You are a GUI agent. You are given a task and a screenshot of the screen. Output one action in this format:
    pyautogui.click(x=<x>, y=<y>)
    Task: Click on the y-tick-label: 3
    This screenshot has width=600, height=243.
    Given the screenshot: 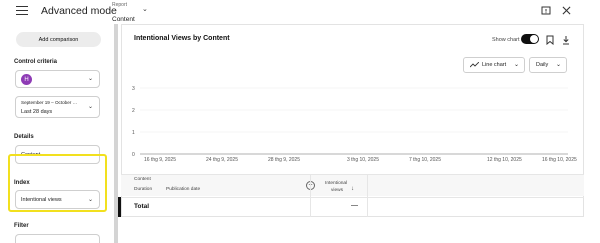 What is the action you would take?
    pyautogui.click(x=133, y=89)
    